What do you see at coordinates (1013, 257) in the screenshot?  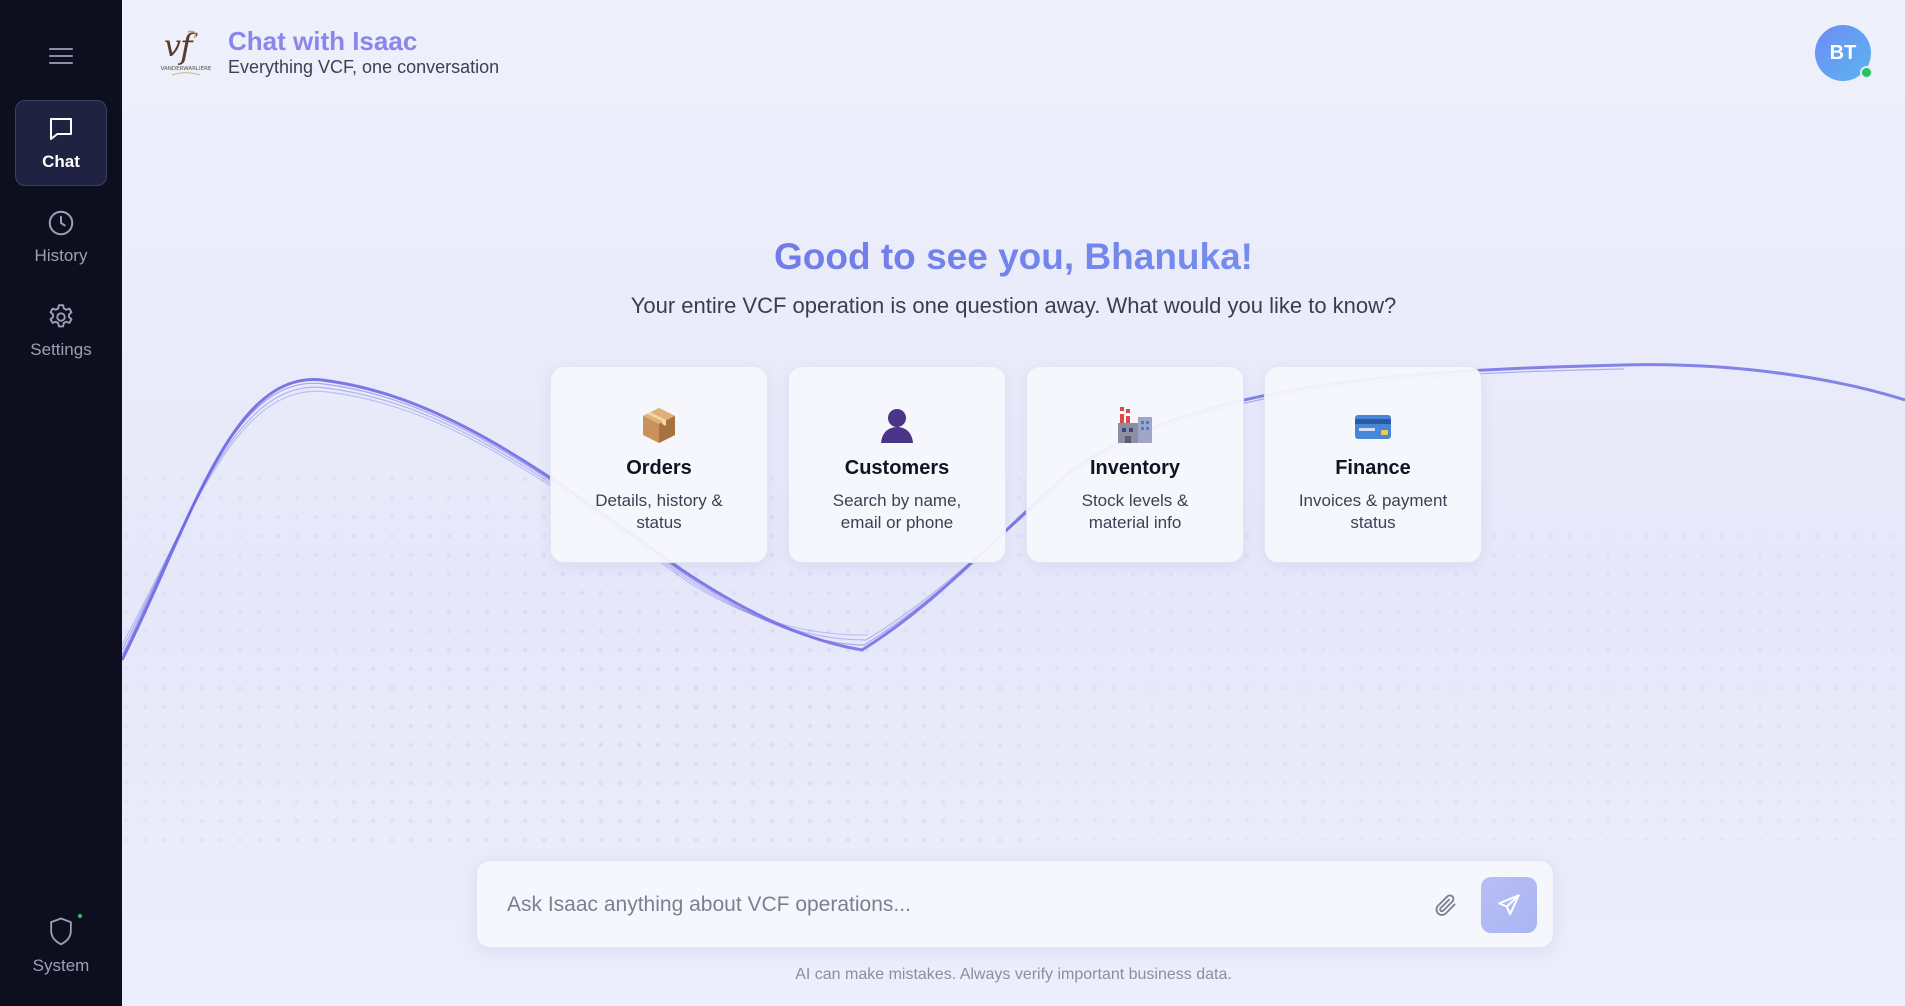 I see `greeting-heading: Good to see you, Bhanuka!` at bounding box center [1013, 257].